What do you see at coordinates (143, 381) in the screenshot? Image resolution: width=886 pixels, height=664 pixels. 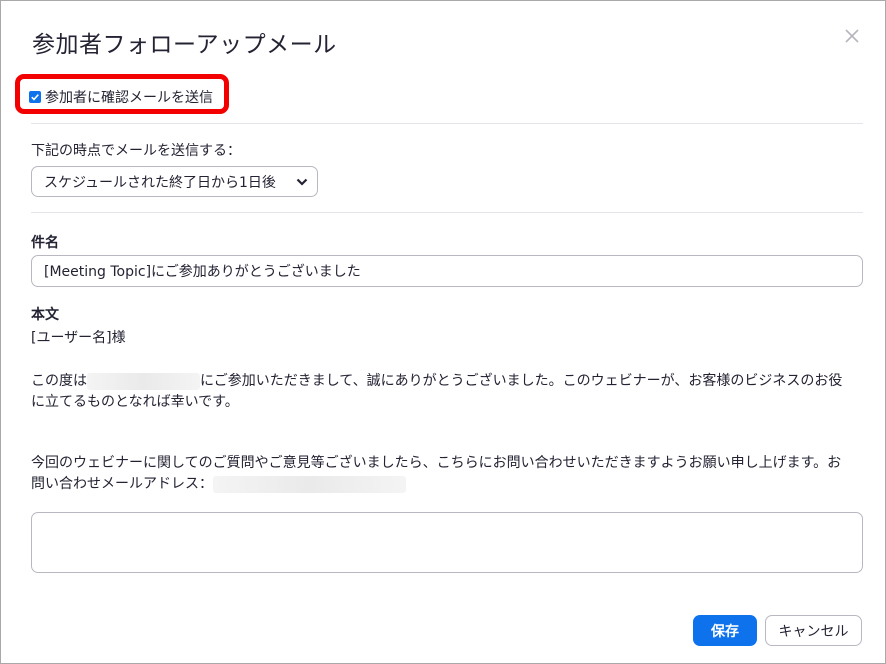 I see `redacted-webinar-name` at bounding box center [143, 381].